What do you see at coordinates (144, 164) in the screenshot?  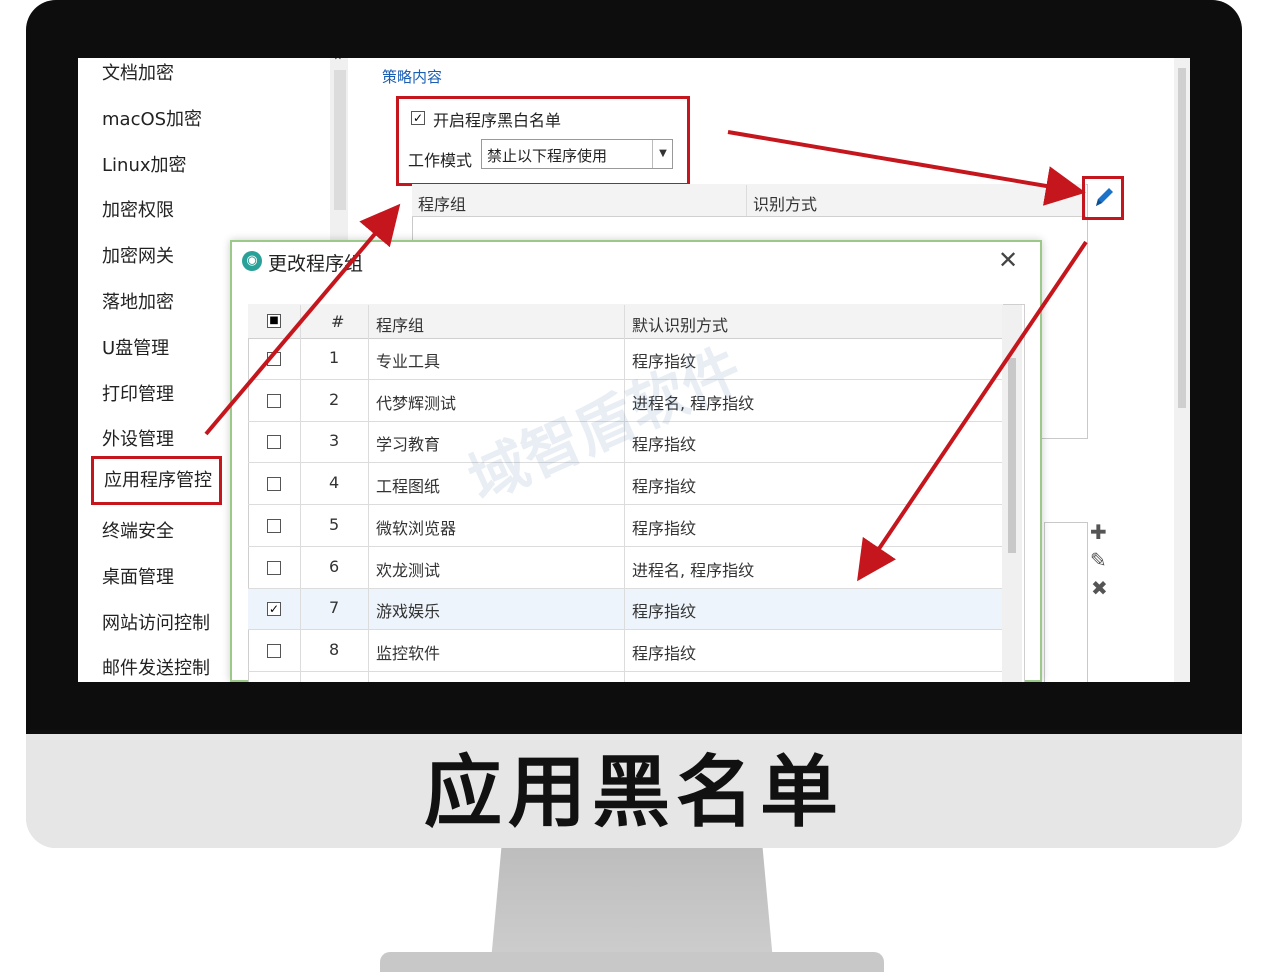 I see `sidebar-item-linux-encryption: Linux加密` at bounding box center [144, 164].